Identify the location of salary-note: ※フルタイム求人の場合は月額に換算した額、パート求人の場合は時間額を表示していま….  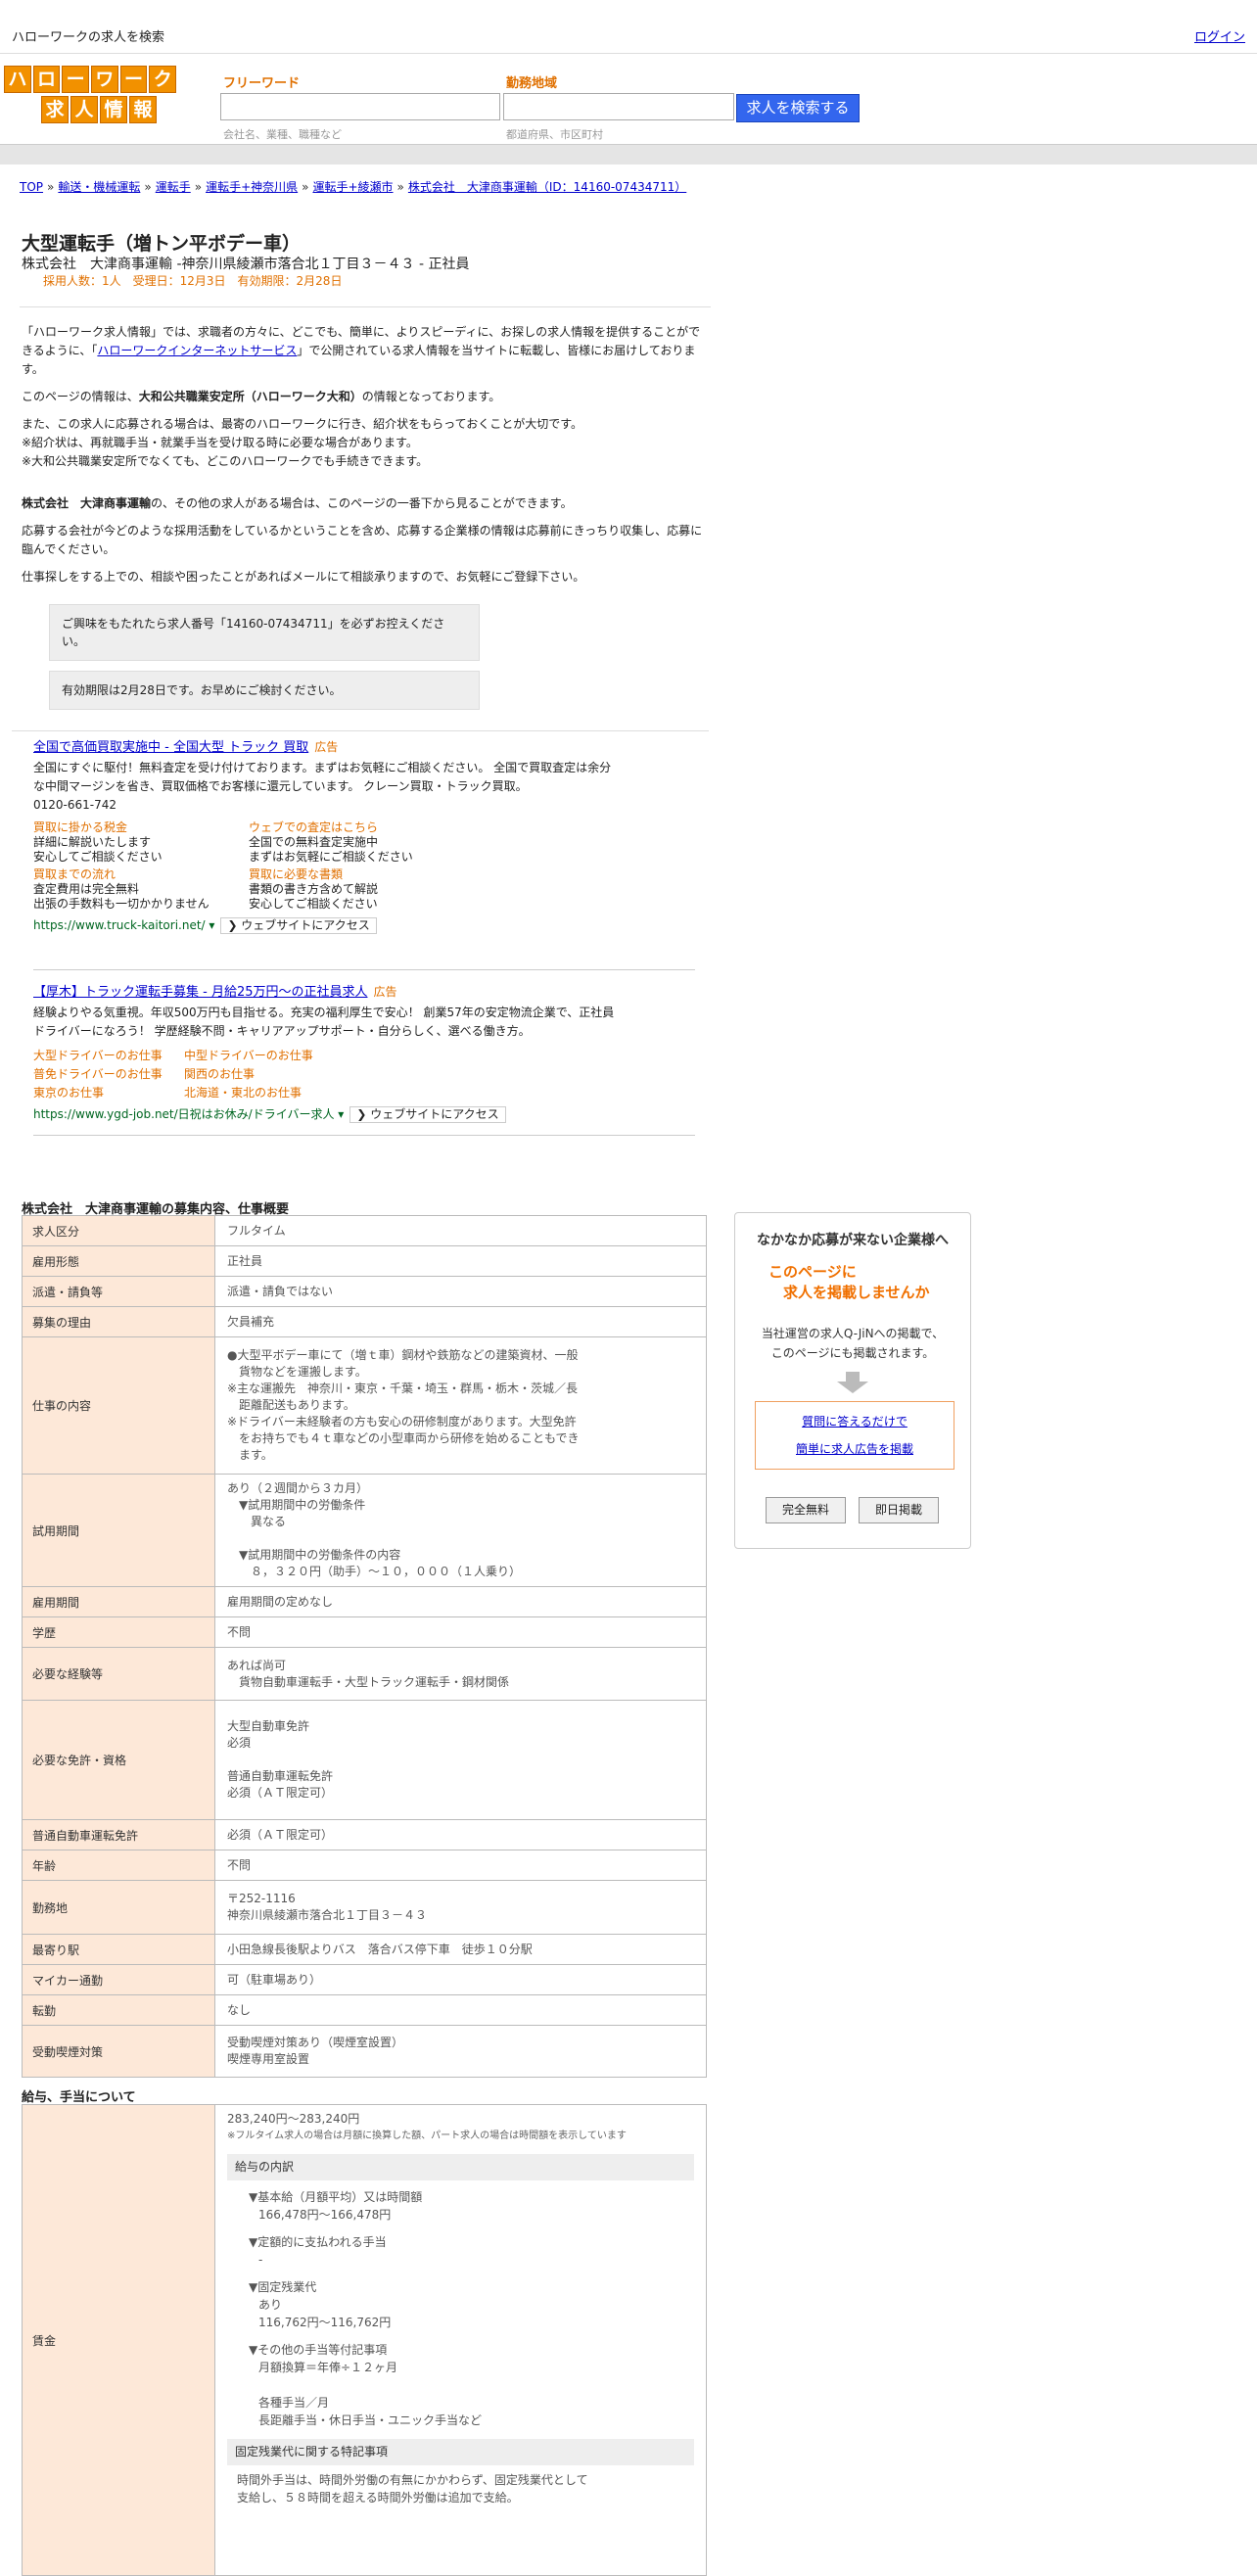
(427, 2136).